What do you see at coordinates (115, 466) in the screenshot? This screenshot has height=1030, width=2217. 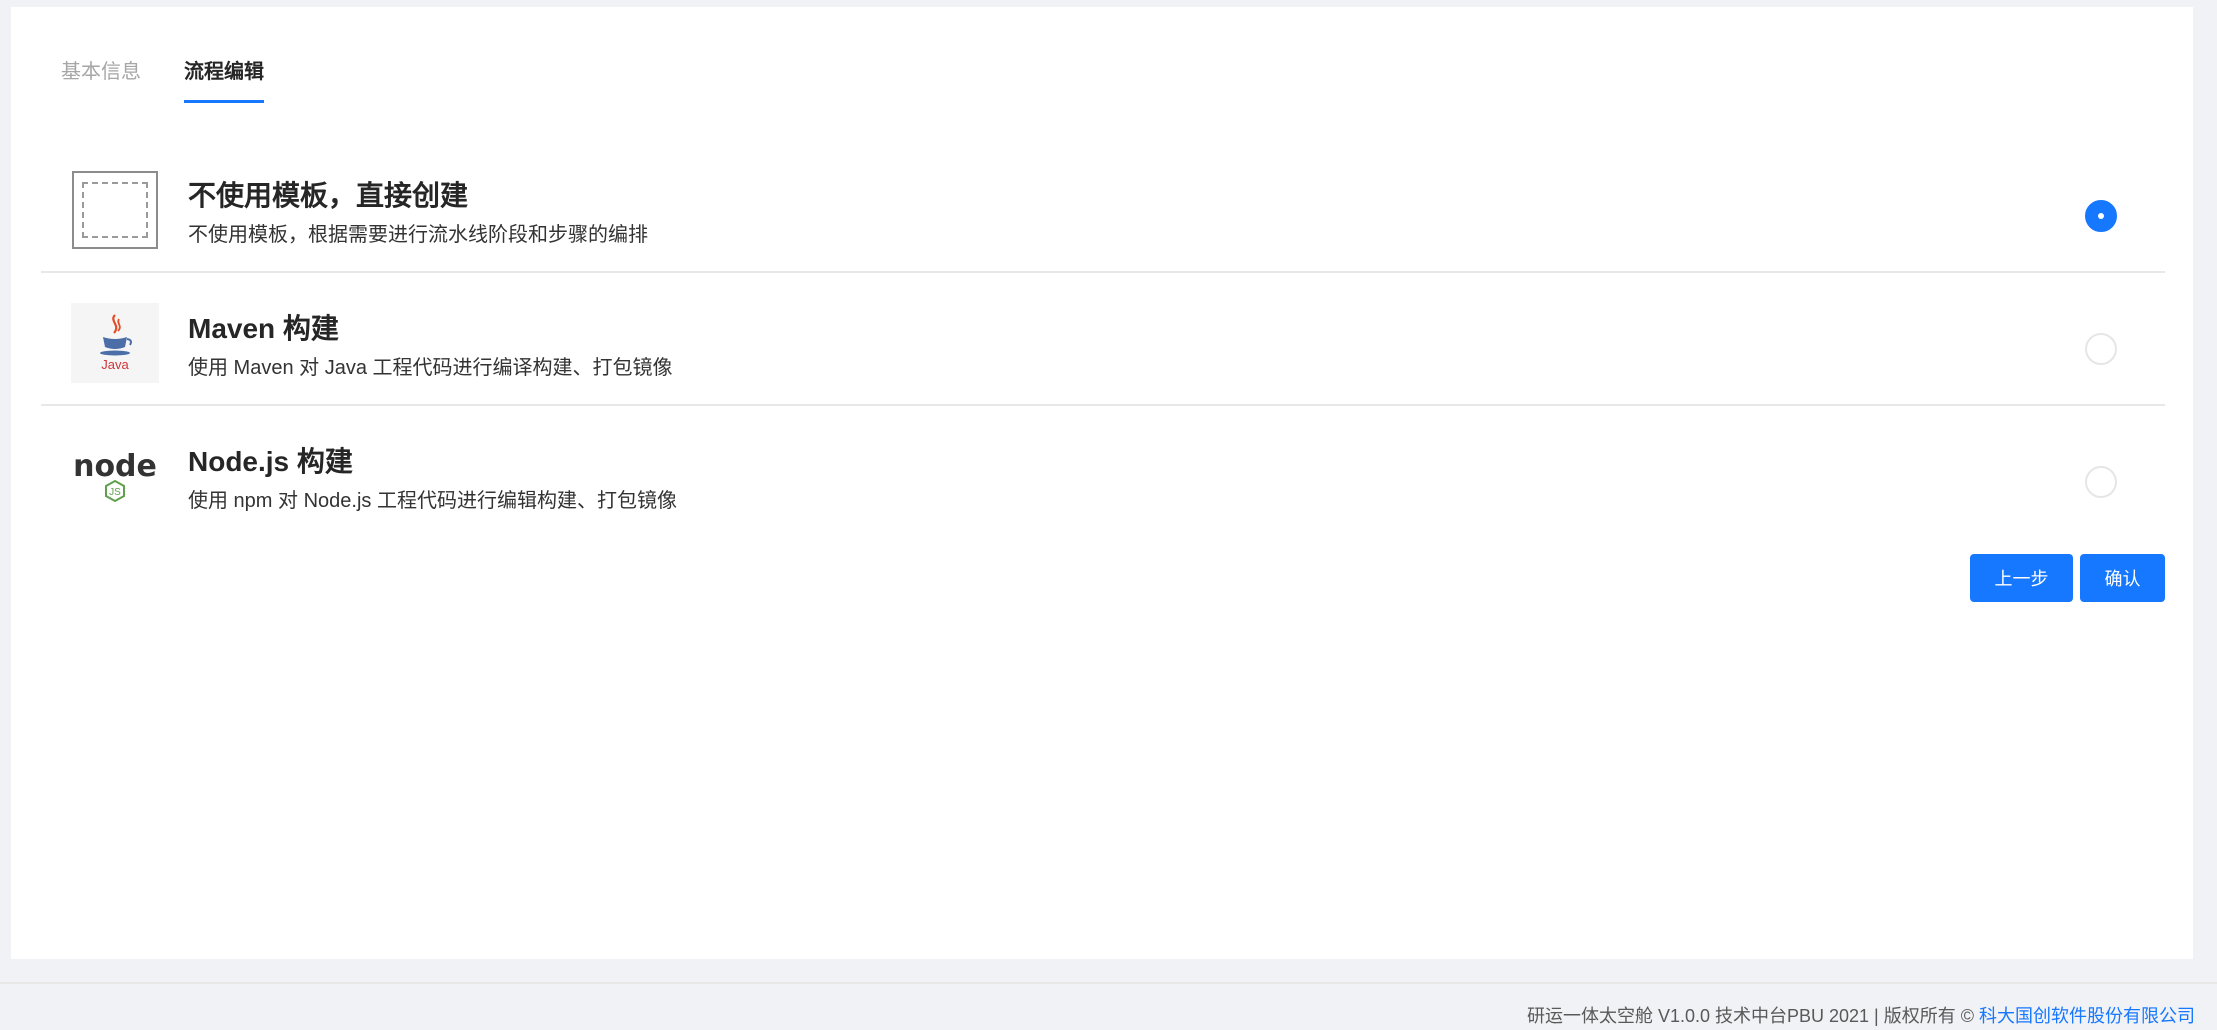 I see `nodejs-logo-text: node` at bounding box center [115, 466].